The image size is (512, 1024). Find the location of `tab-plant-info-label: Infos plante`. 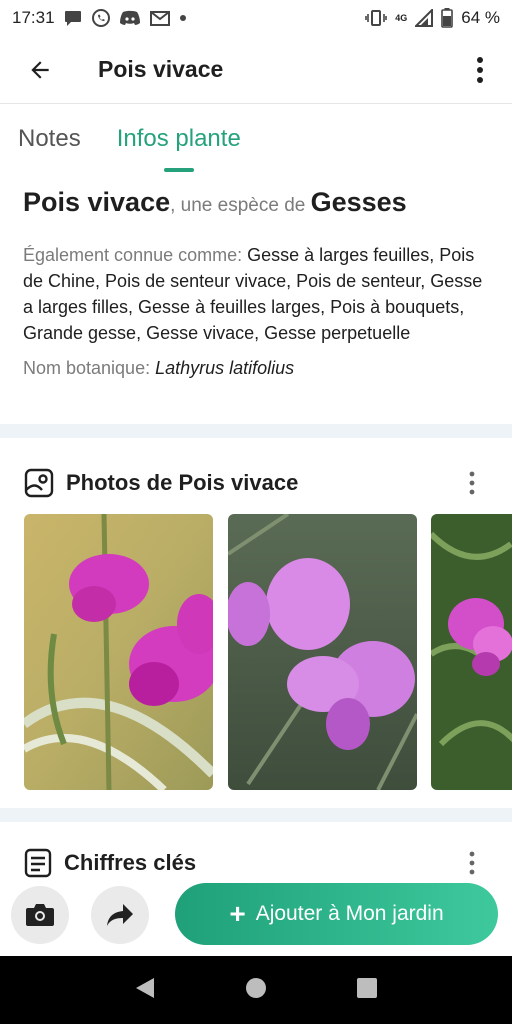

tab-plant-info-label: Infos plante is located at coordinates (178, 138).